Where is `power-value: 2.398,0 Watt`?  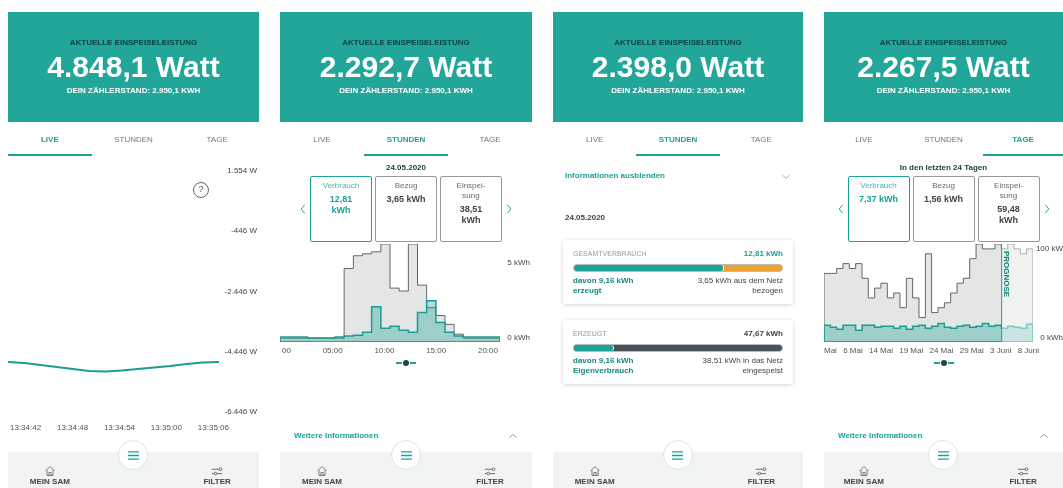 power-value: 2.398,0 Watt is located at coordinates (678, 67).